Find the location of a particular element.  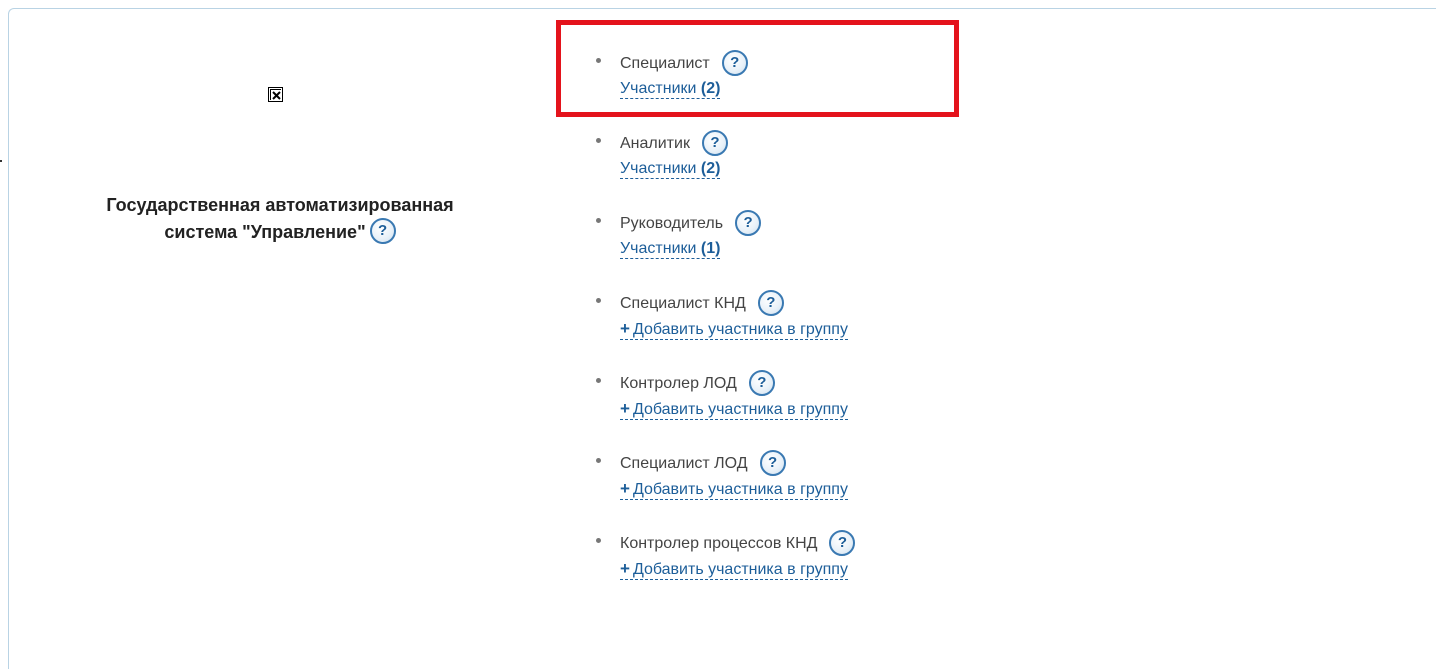

group-name: Специалист КНД? is located at coordinates (702, 303).